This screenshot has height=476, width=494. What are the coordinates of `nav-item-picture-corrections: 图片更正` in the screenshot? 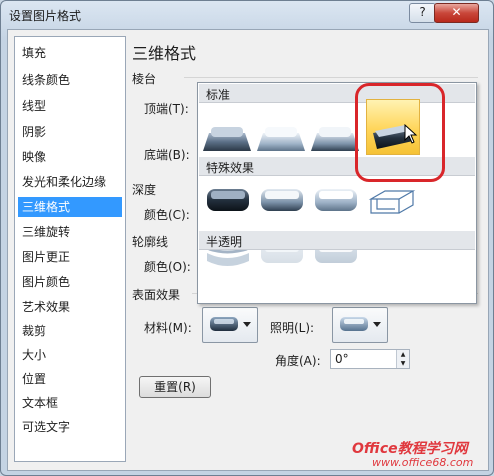 It's located at (70, 257).